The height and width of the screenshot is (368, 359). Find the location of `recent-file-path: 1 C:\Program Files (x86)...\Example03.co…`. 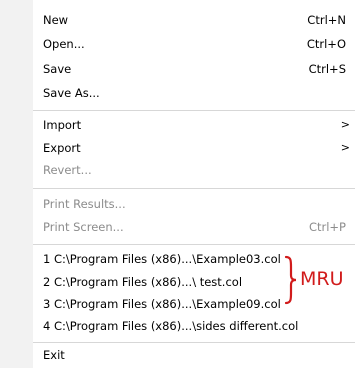

recent-file-path: 1 C:\Program Files (x86)...\Example03.co… is located at coordinates (162, 259).